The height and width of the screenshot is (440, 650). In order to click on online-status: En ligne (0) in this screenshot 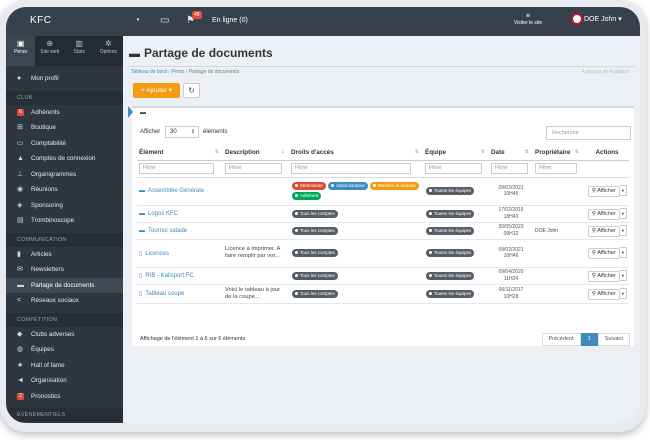, I will do `click(230, 20)`.